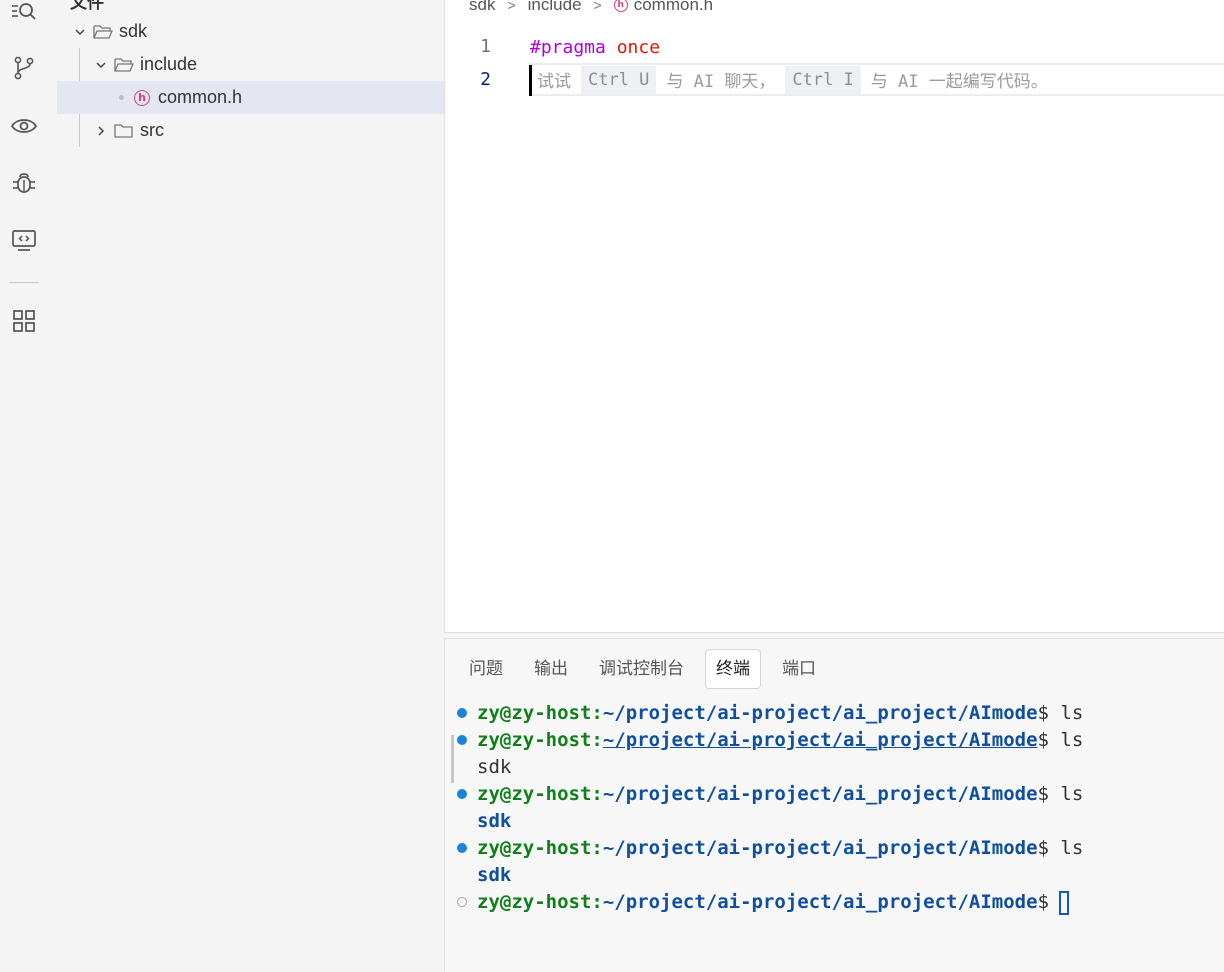  What do you see at coordinates (555, 7) in the screenshot?
I see `breadcrumb-item: include` at bounding box center [555, 7].